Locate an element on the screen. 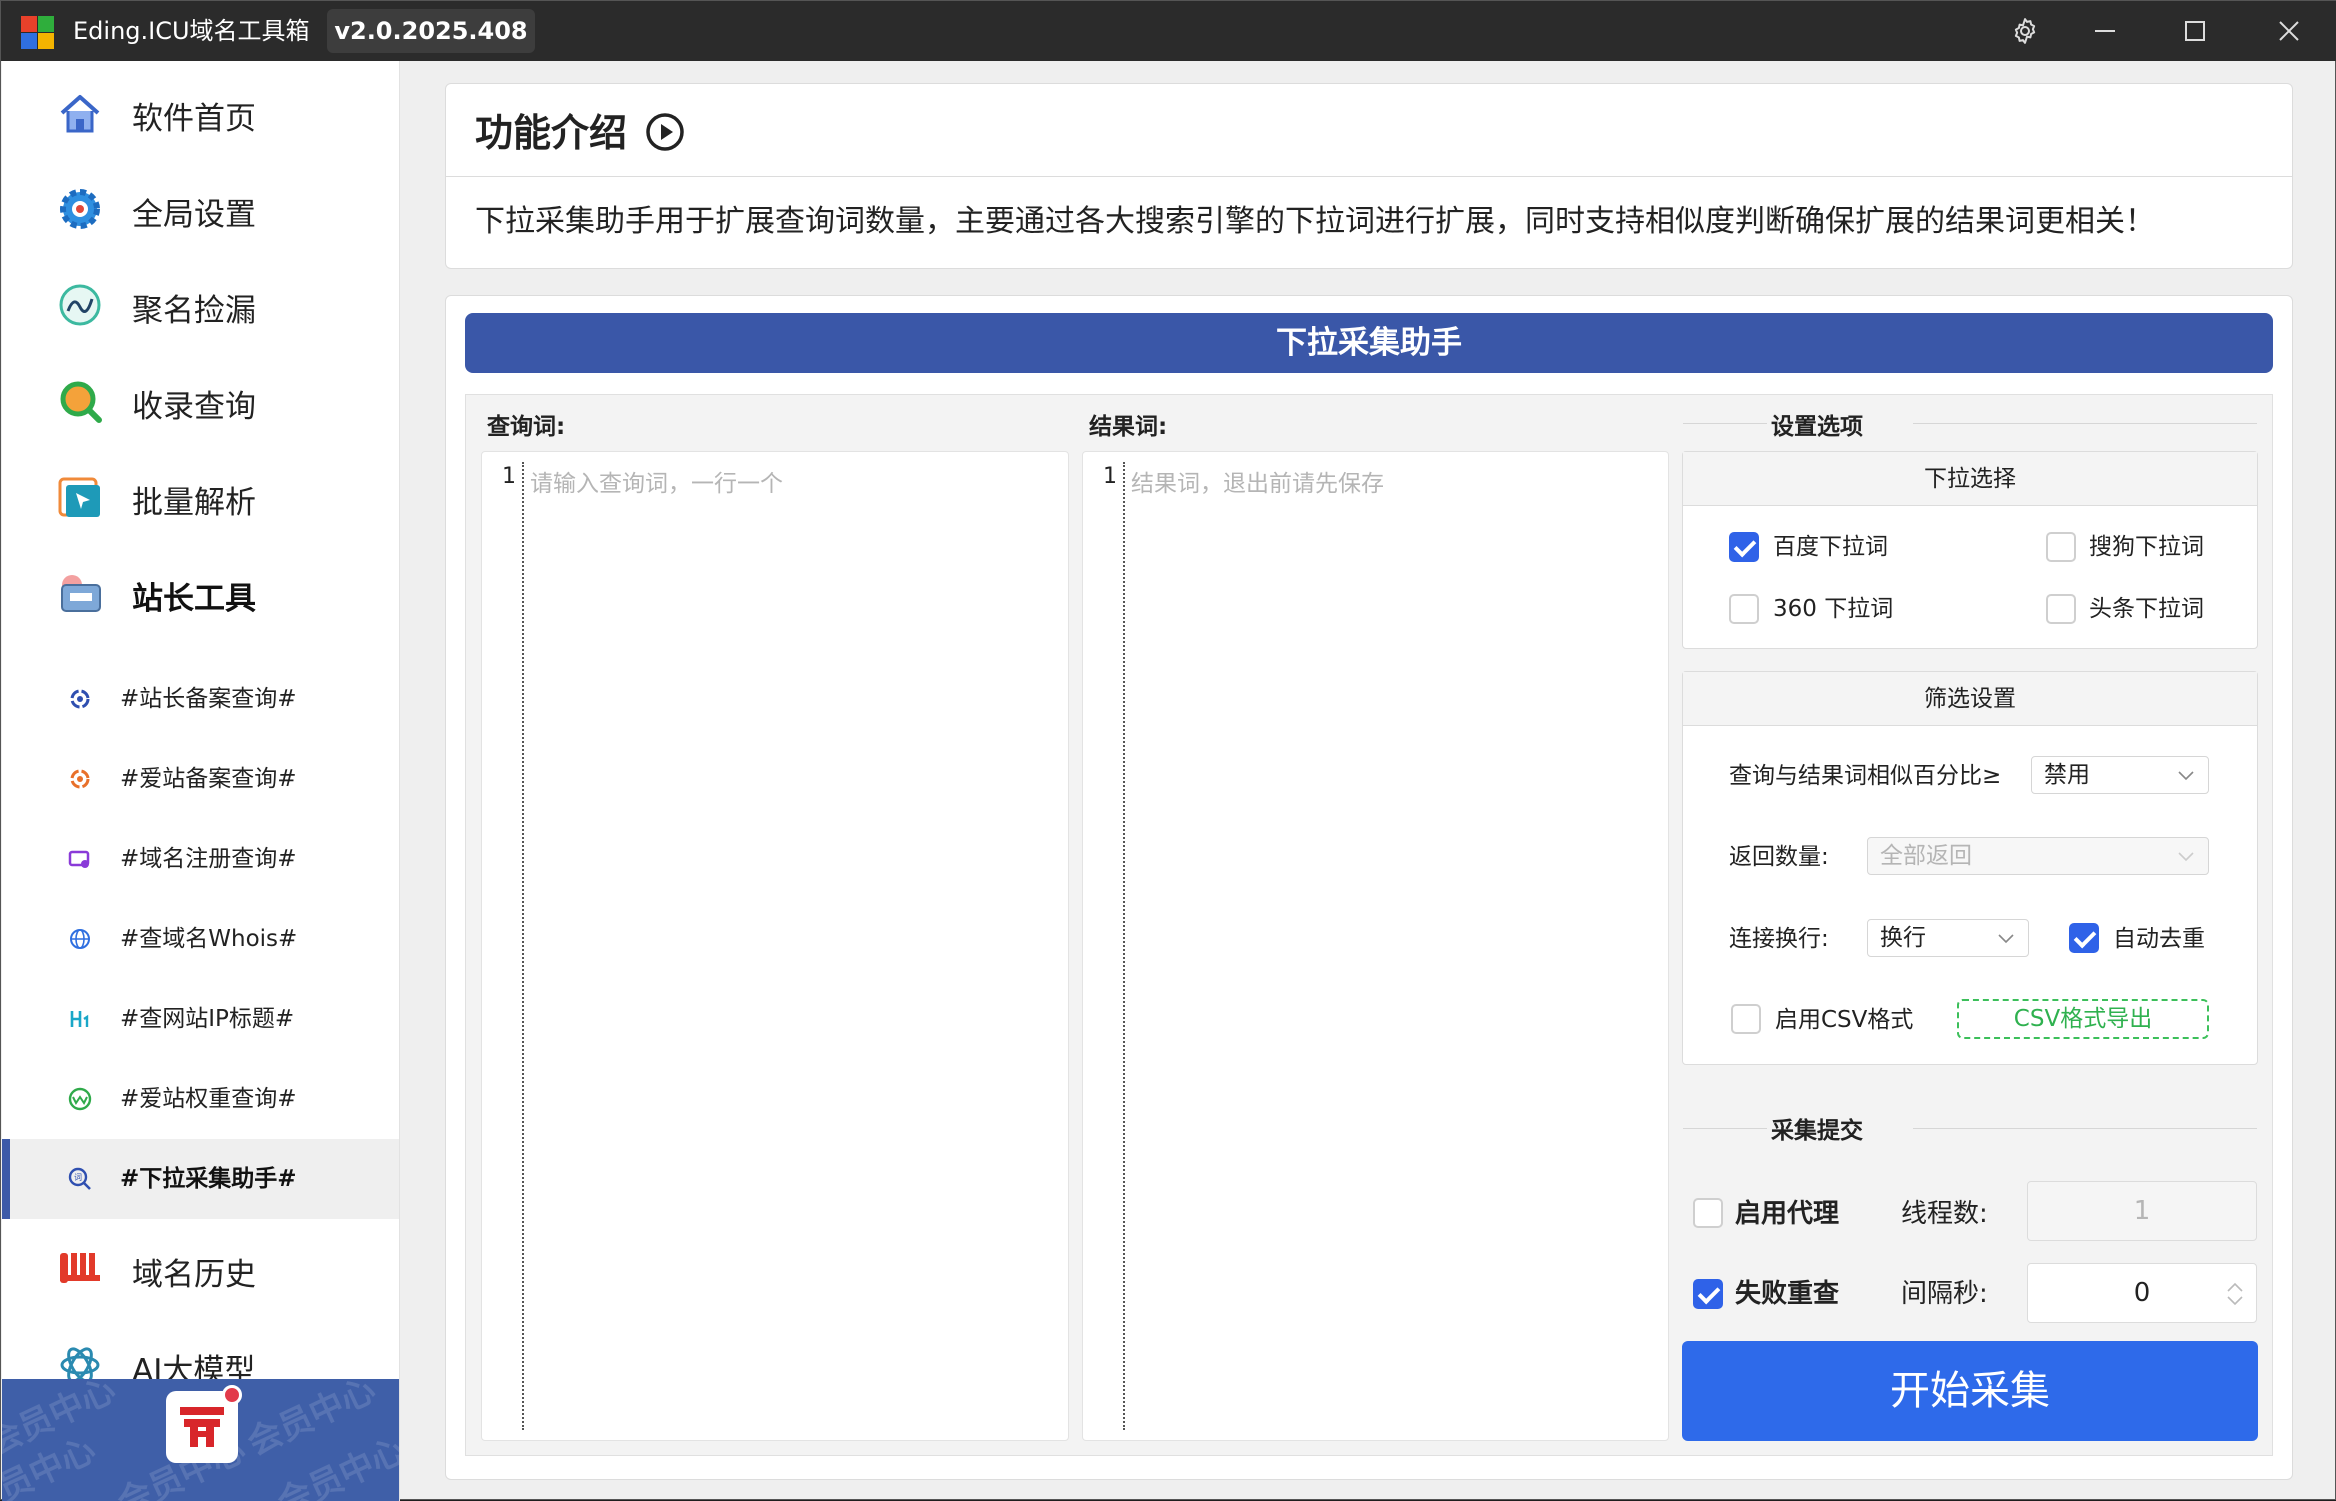  settings-button is located at coordinates (2025, 31).